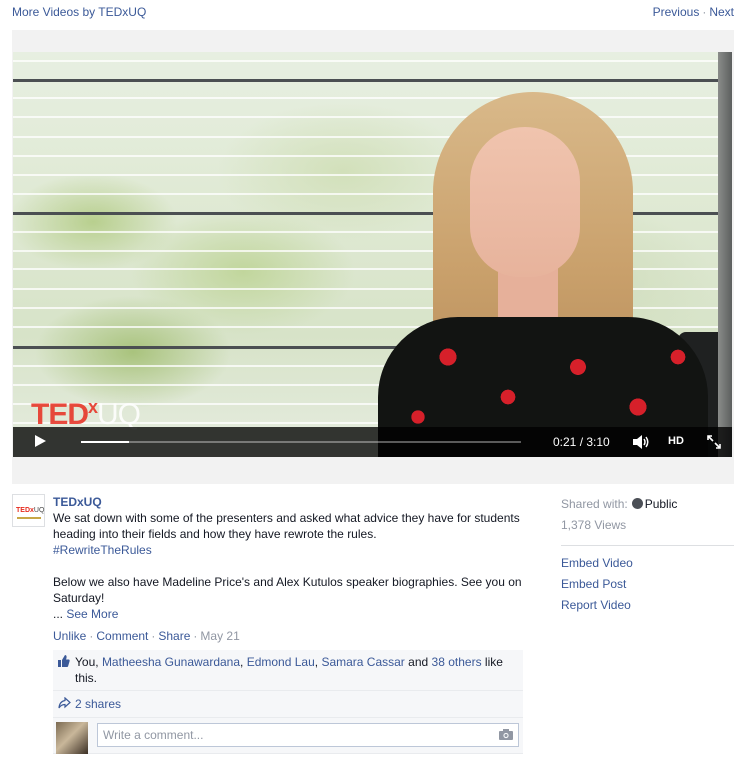  I want to click on globe-icon, so click(637, 503).